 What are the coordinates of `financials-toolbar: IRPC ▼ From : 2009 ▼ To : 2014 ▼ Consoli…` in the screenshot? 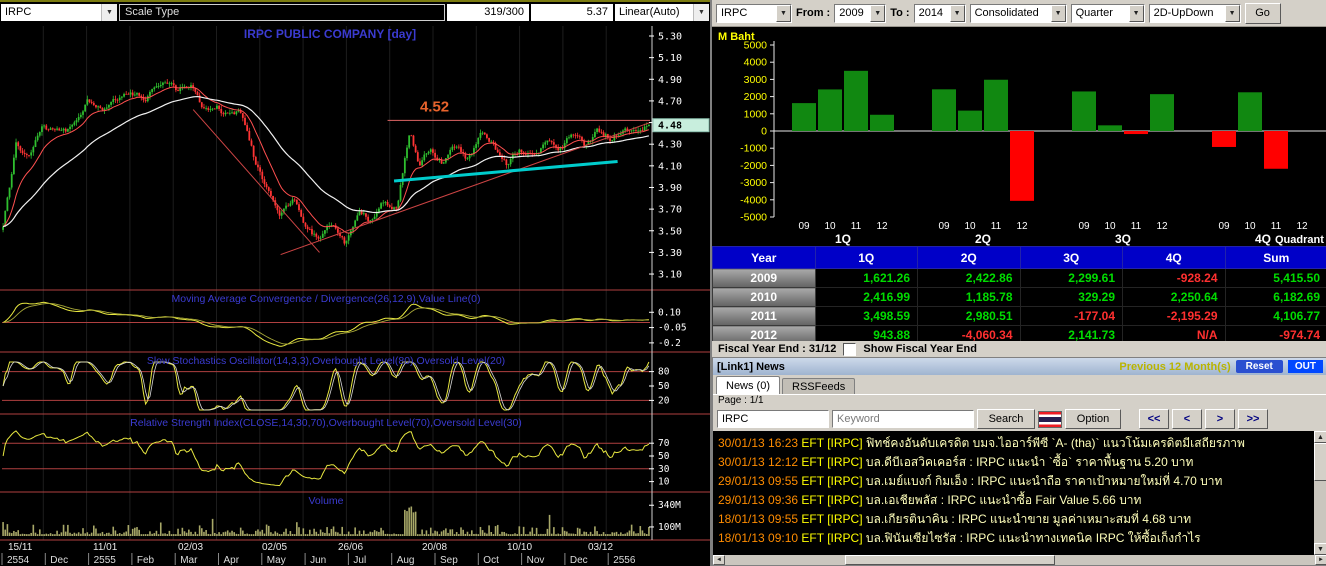 It's located at (1019, 13).